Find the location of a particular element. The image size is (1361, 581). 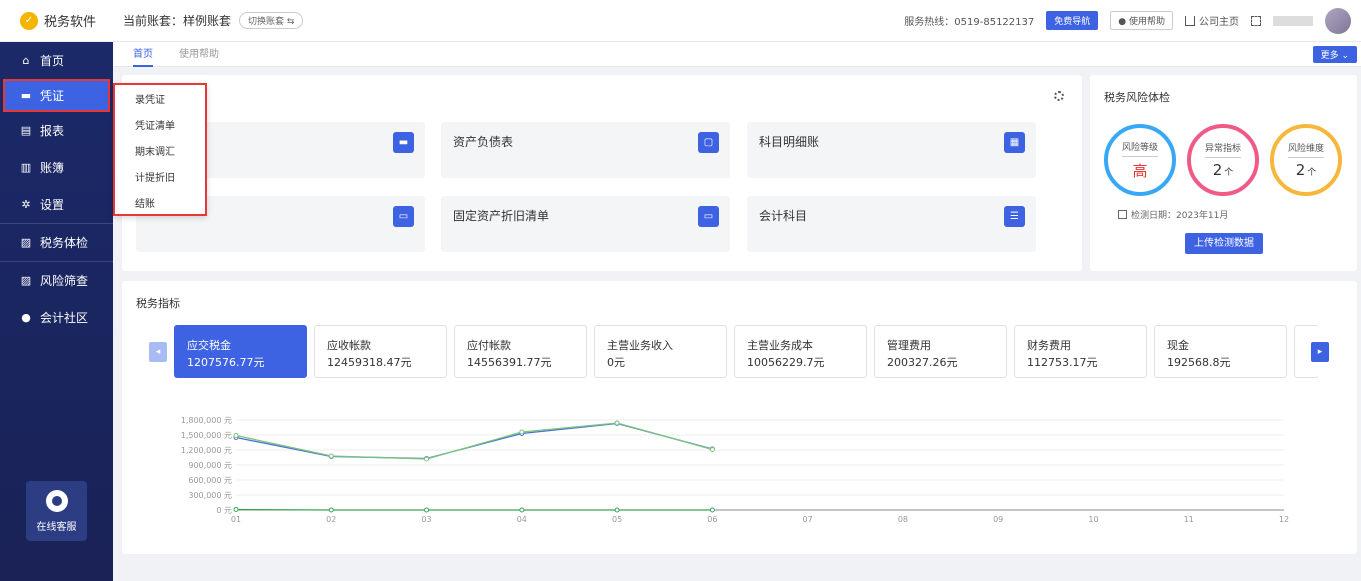

company-home-link: 公司主页 is located at coordinates (1212, 20).